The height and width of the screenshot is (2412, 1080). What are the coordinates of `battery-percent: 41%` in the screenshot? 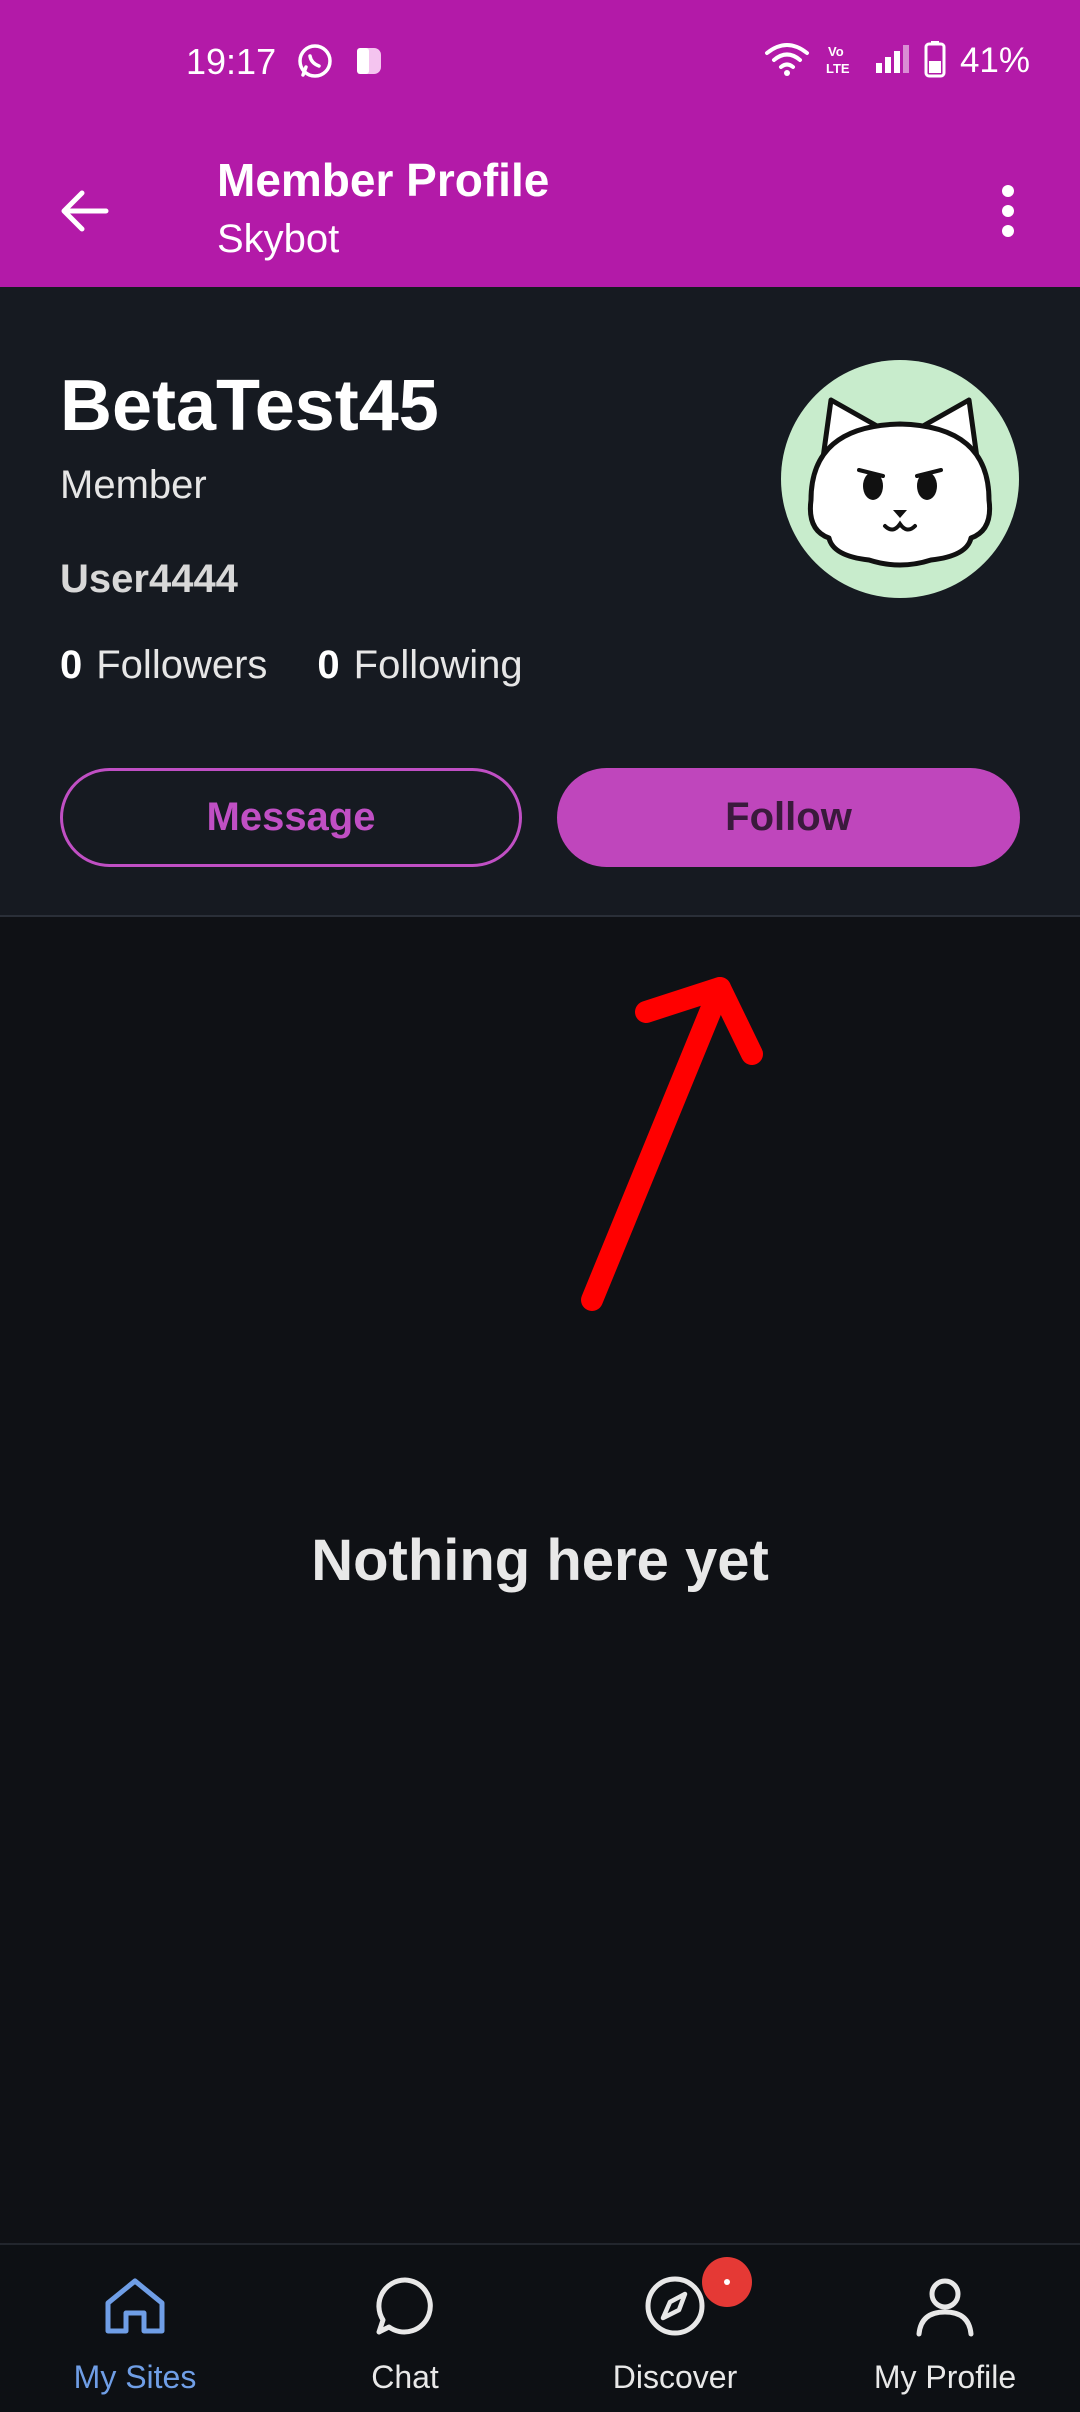 It's located at (994, 60).